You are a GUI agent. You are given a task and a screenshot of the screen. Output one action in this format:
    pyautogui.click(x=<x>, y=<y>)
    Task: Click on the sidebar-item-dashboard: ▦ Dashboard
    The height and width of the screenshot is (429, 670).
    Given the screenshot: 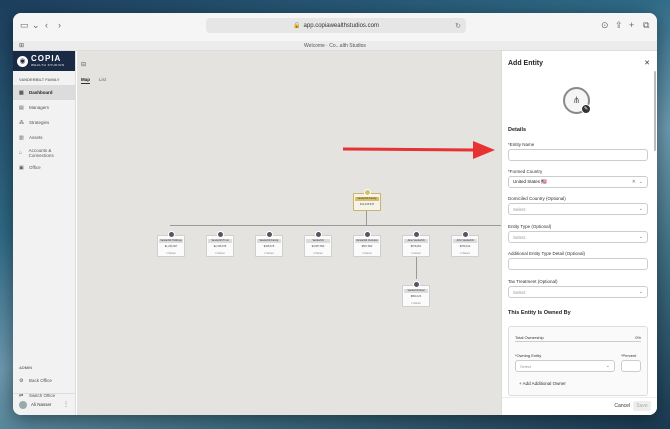 What is the action you would take?
    pyautogui.click(x=44, y=92)
    